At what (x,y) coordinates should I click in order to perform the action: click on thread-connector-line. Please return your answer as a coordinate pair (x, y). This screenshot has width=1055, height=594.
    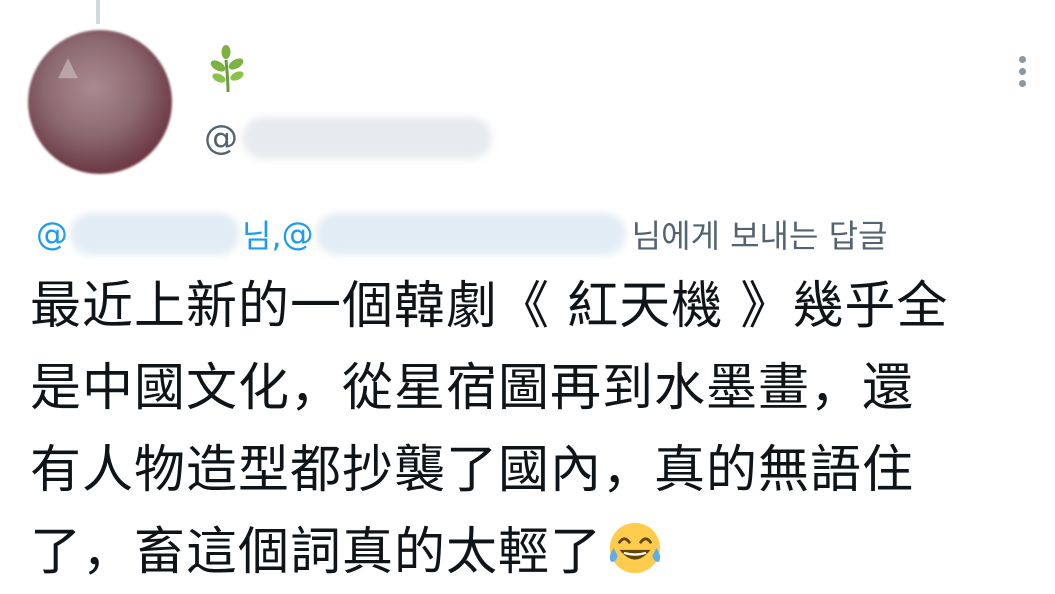
    Looking at the image, I should click on (98, 12).